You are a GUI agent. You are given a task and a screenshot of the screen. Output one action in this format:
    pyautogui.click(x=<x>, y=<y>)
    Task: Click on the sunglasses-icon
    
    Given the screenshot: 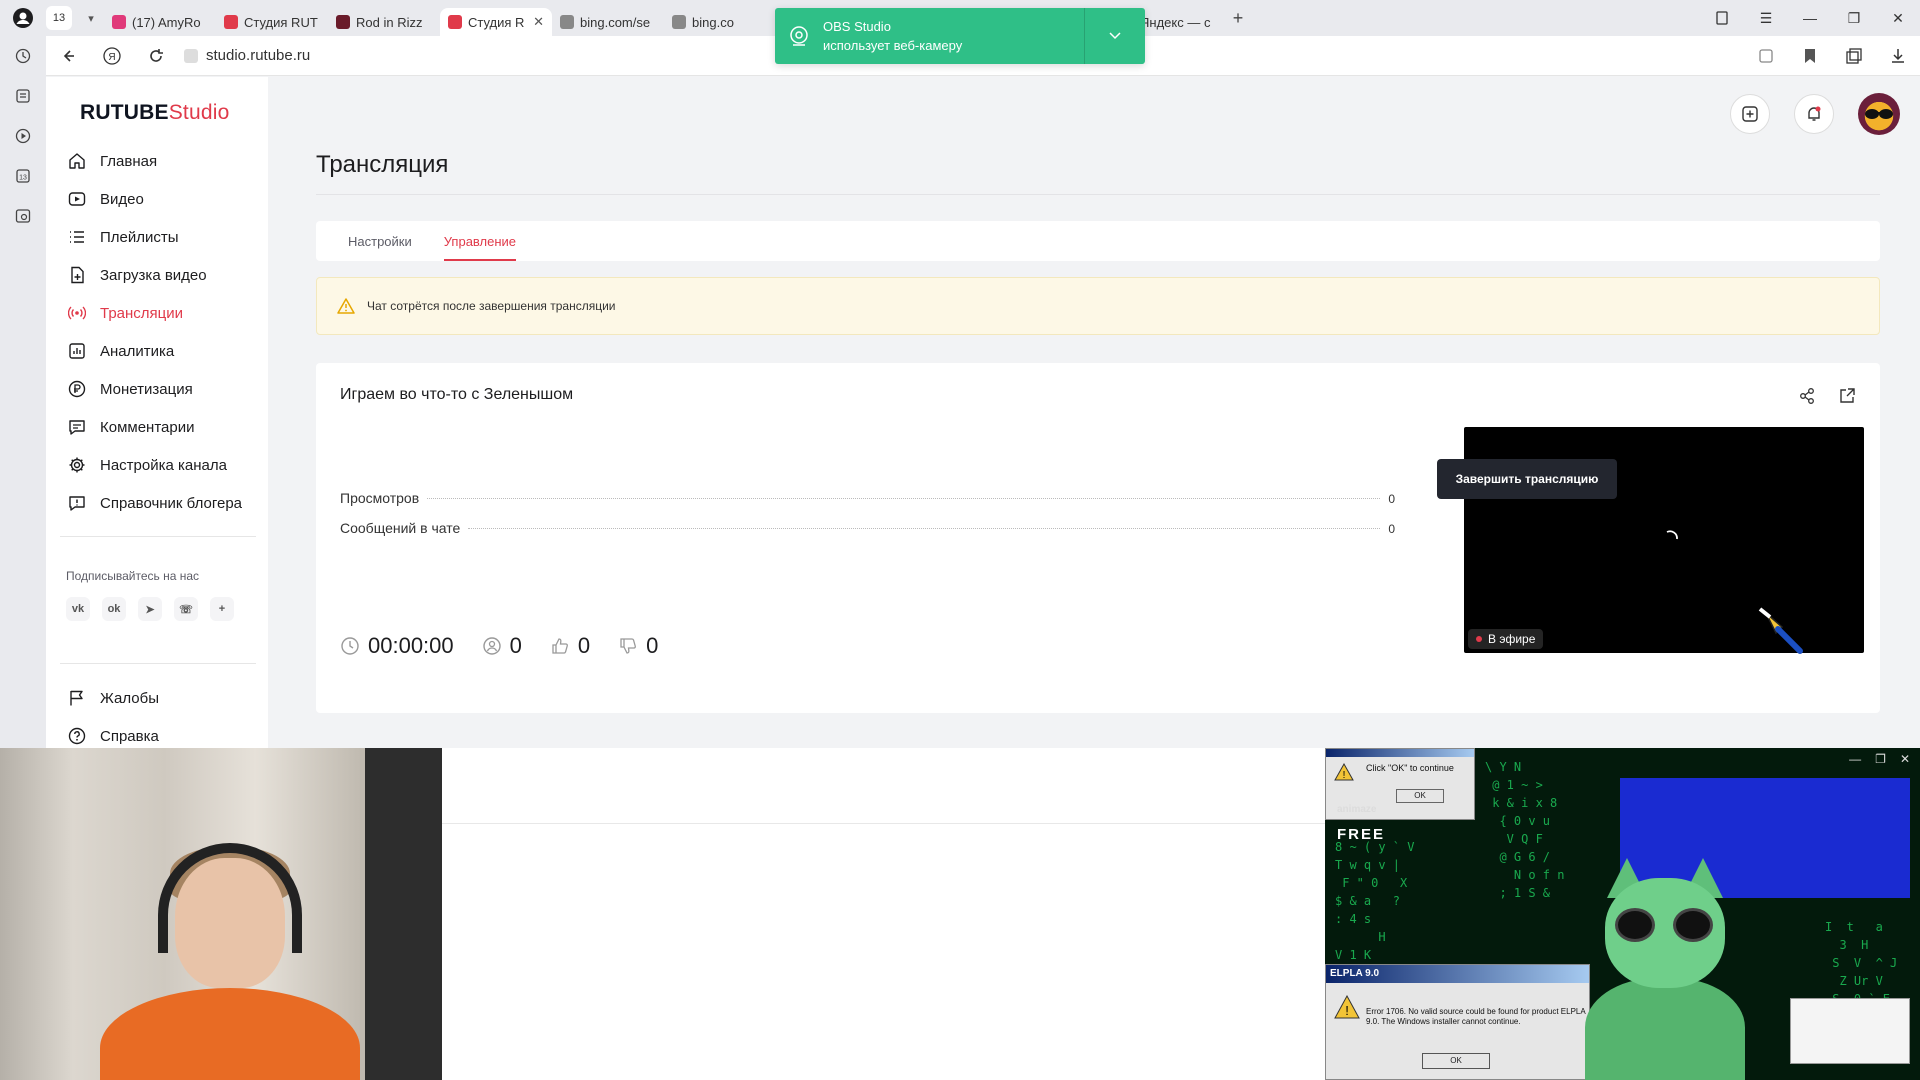 What is the action you would take?
    pyautogui.click(x=1879, y=114)
    